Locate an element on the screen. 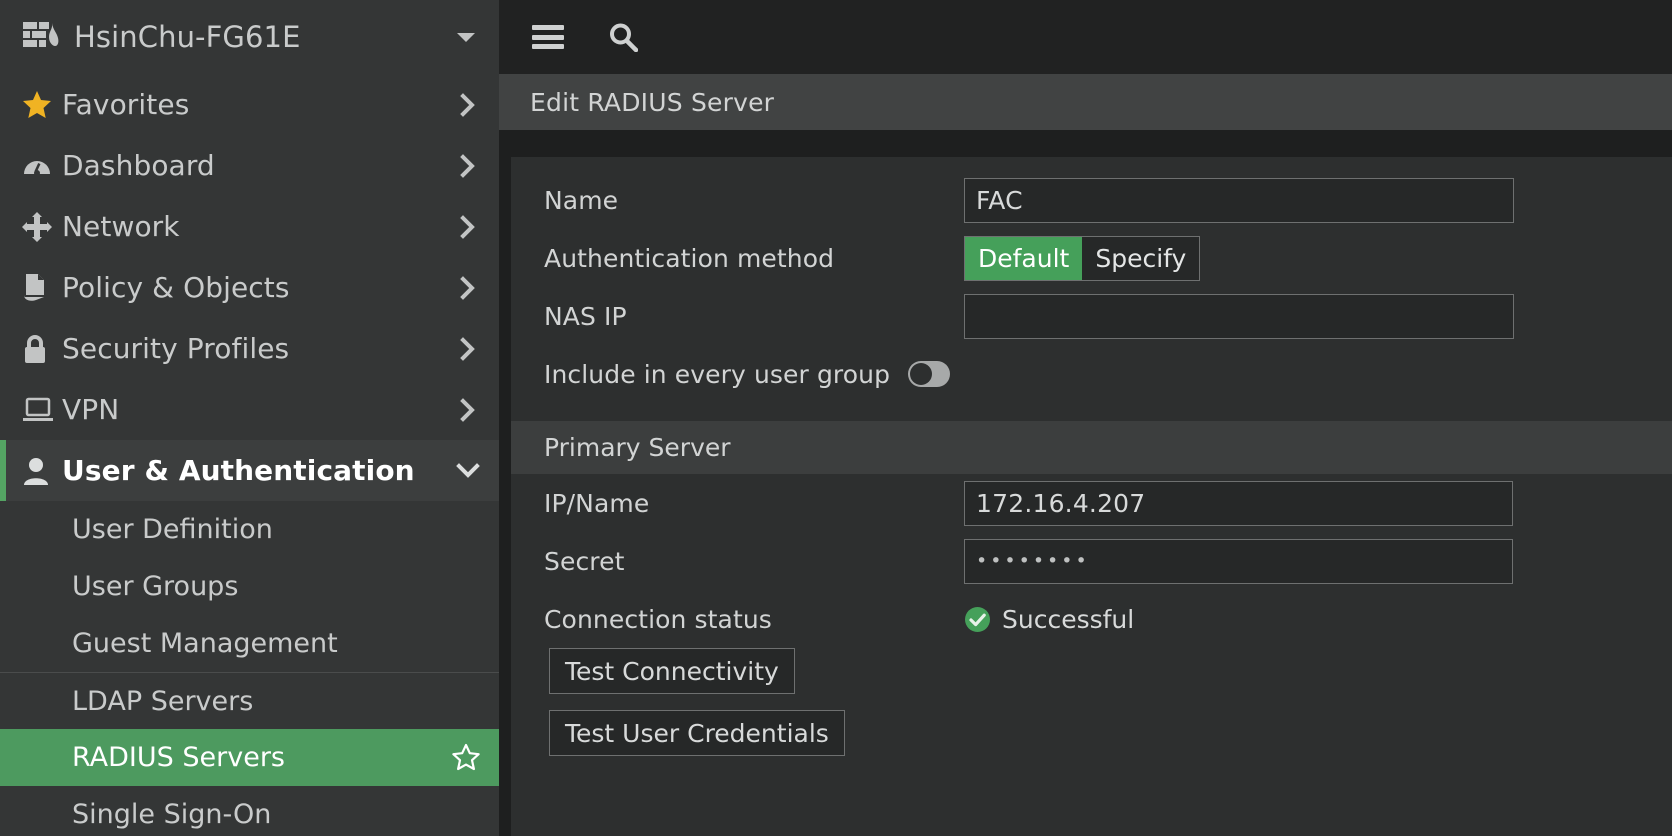 Image resolution: width=1672 pixels, height=836 pixels. user-icon is located at coordinates (42, 471).